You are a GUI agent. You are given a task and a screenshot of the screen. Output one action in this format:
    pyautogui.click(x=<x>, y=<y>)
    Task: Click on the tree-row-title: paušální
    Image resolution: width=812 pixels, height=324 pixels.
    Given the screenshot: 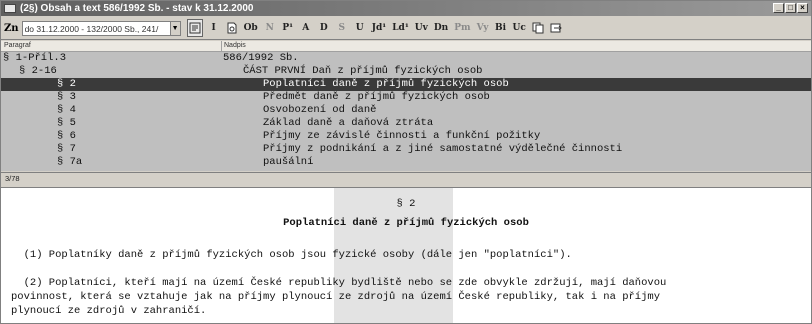 What is the action you would take?
    pyautogui.click(x=288, y=162)
    